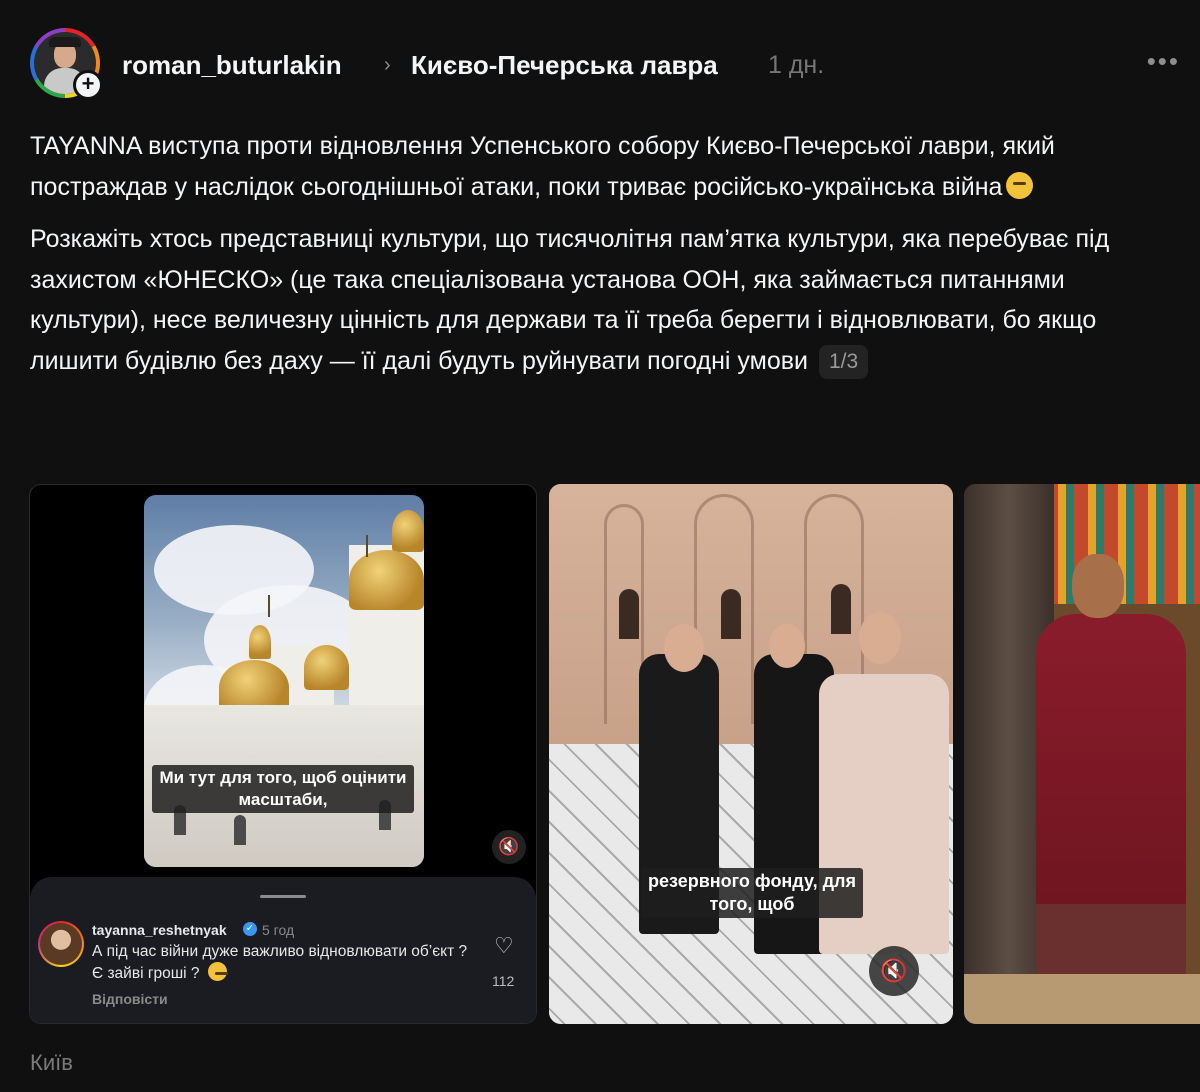 This screenshot has height=1092, width=1200. Describe the element at coordinates (130, 999) in the screenshot. I see `reply-link: Відповісти` at that location.